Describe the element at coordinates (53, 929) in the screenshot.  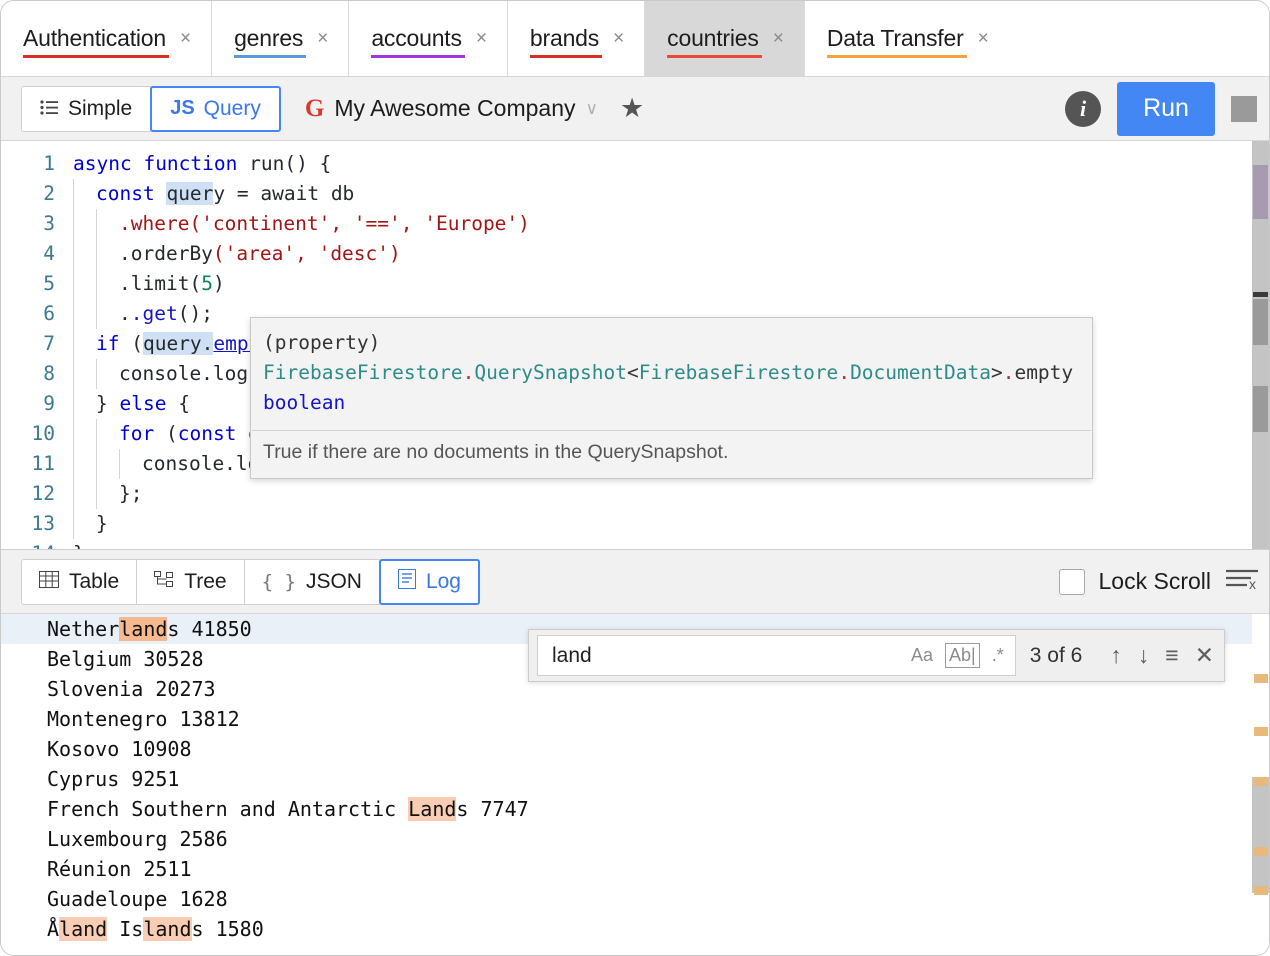
I see `log-text: Å` at that location.